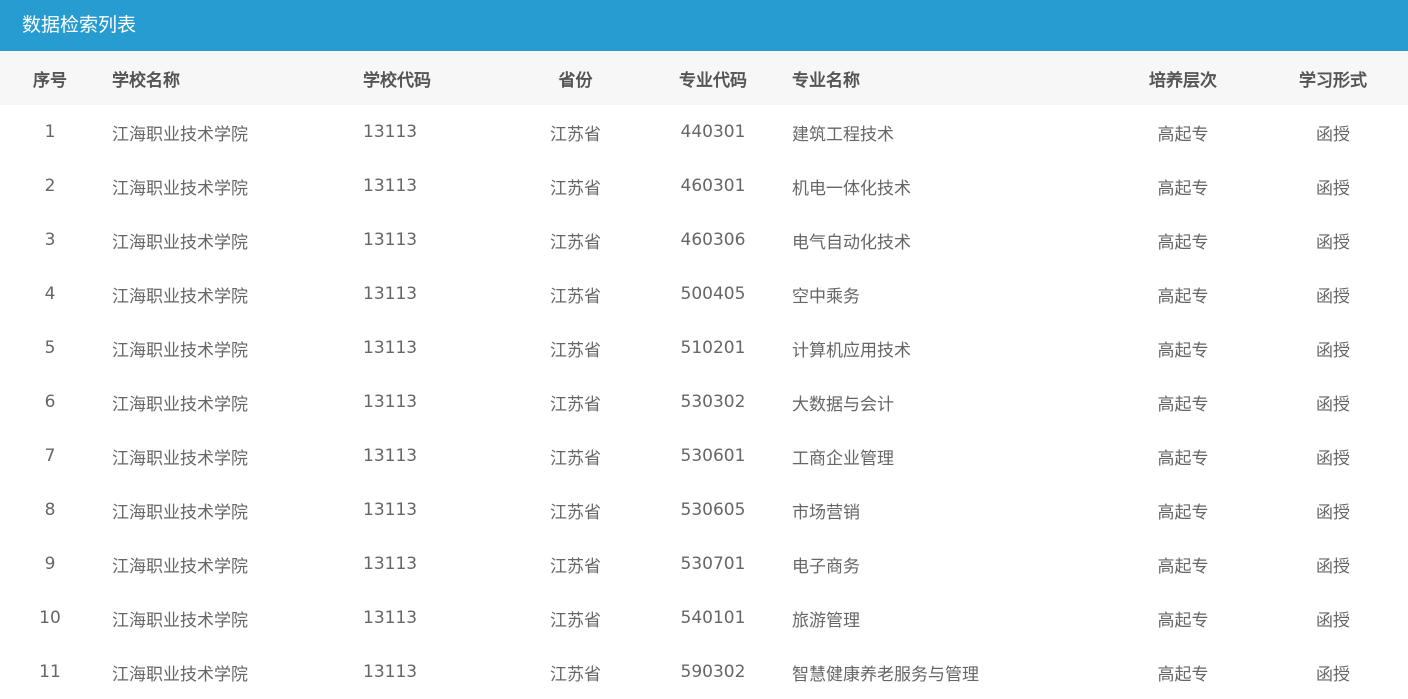 This screenshot has height=699, width=1408. I want to click on cell-major-name: 大数据与会计, so click(843, 404).